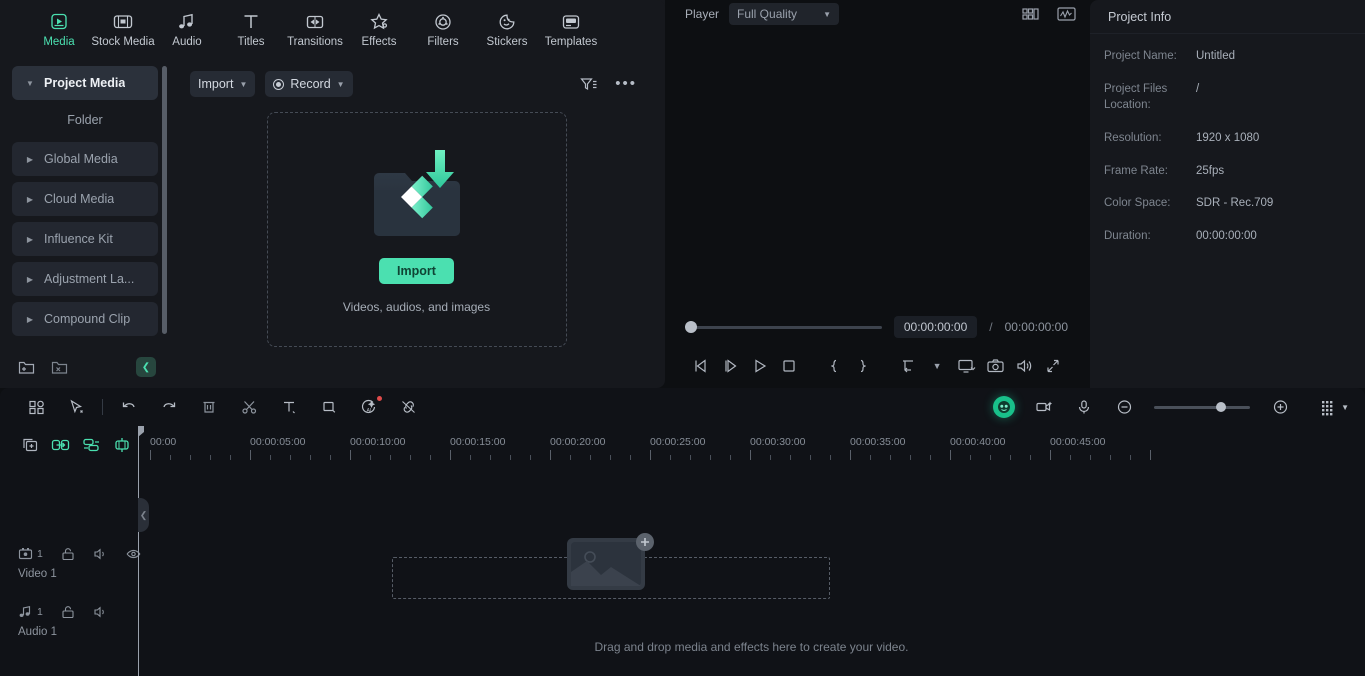 This screenshot has height=676, width=1365. I want to click on fullscreen-icon, so click(1053, 366).